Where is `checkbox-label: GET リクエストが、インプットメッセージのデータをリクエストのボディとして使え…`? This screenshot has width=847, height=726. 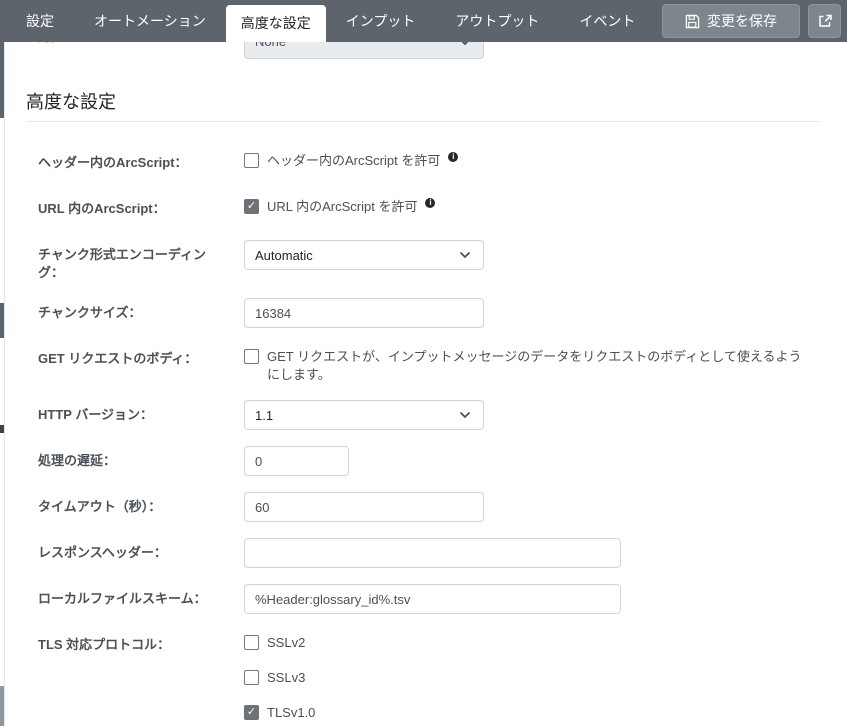 checkbox-label: GET リクエストが、インプットメッセージのデータをリクエストのボディとして使え… is located at coordinates (539, 366).